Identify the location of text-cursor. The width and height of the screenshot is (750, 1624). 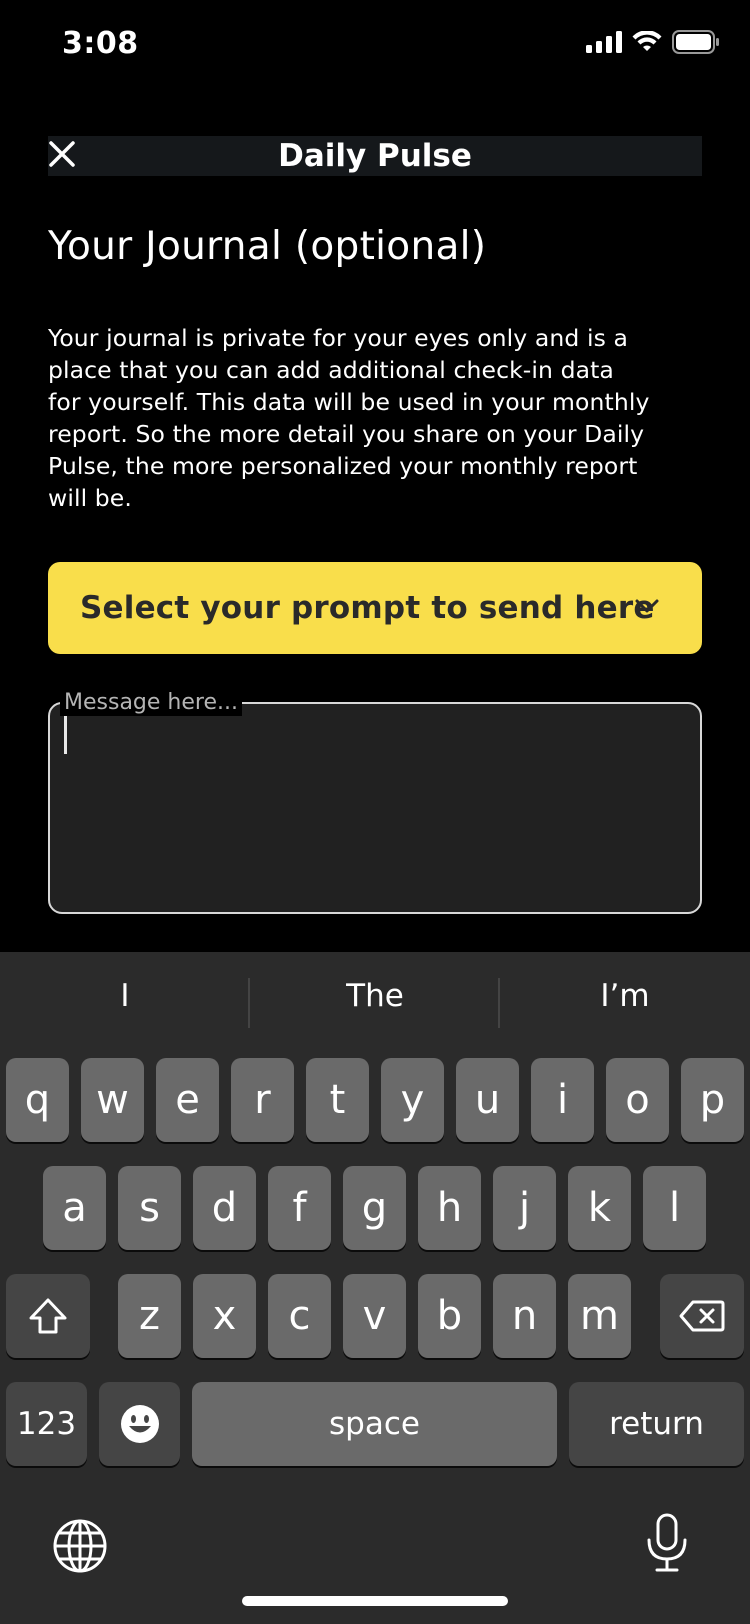
(65, 735).